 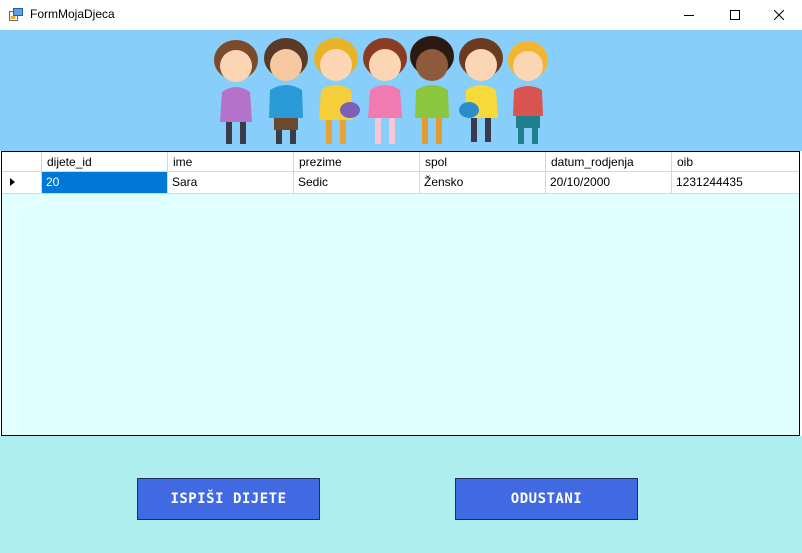 I want to click on column-header: oib, so click(x=735, y=162).